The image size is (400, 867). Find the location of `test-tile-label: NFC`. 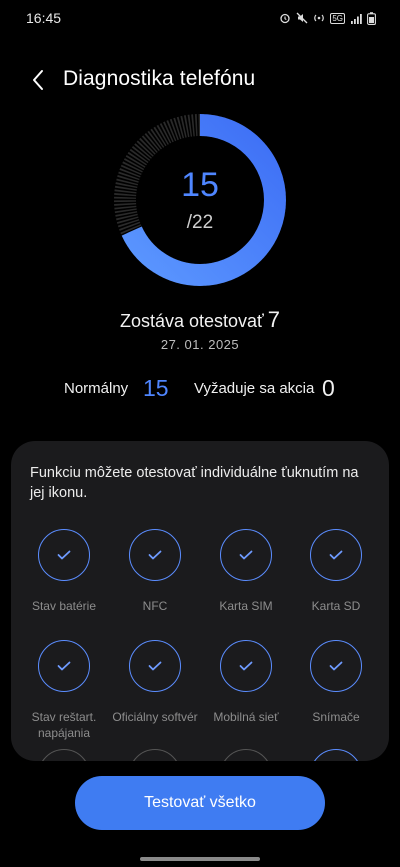

test-tile-label: NFC is located at coordinates (155, 606).